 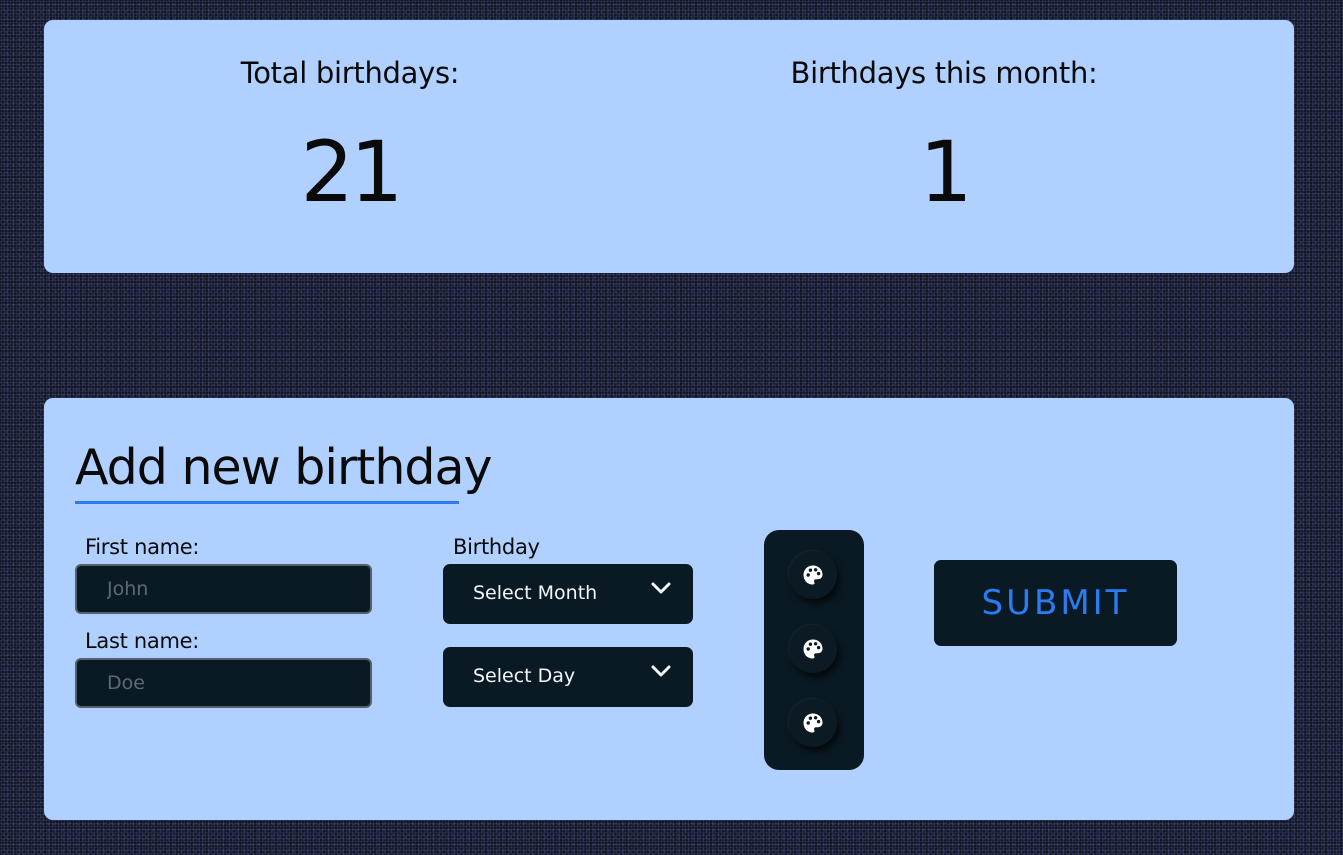 I want to click on total-birthdays-value: 21, so click(x=352, y=172).